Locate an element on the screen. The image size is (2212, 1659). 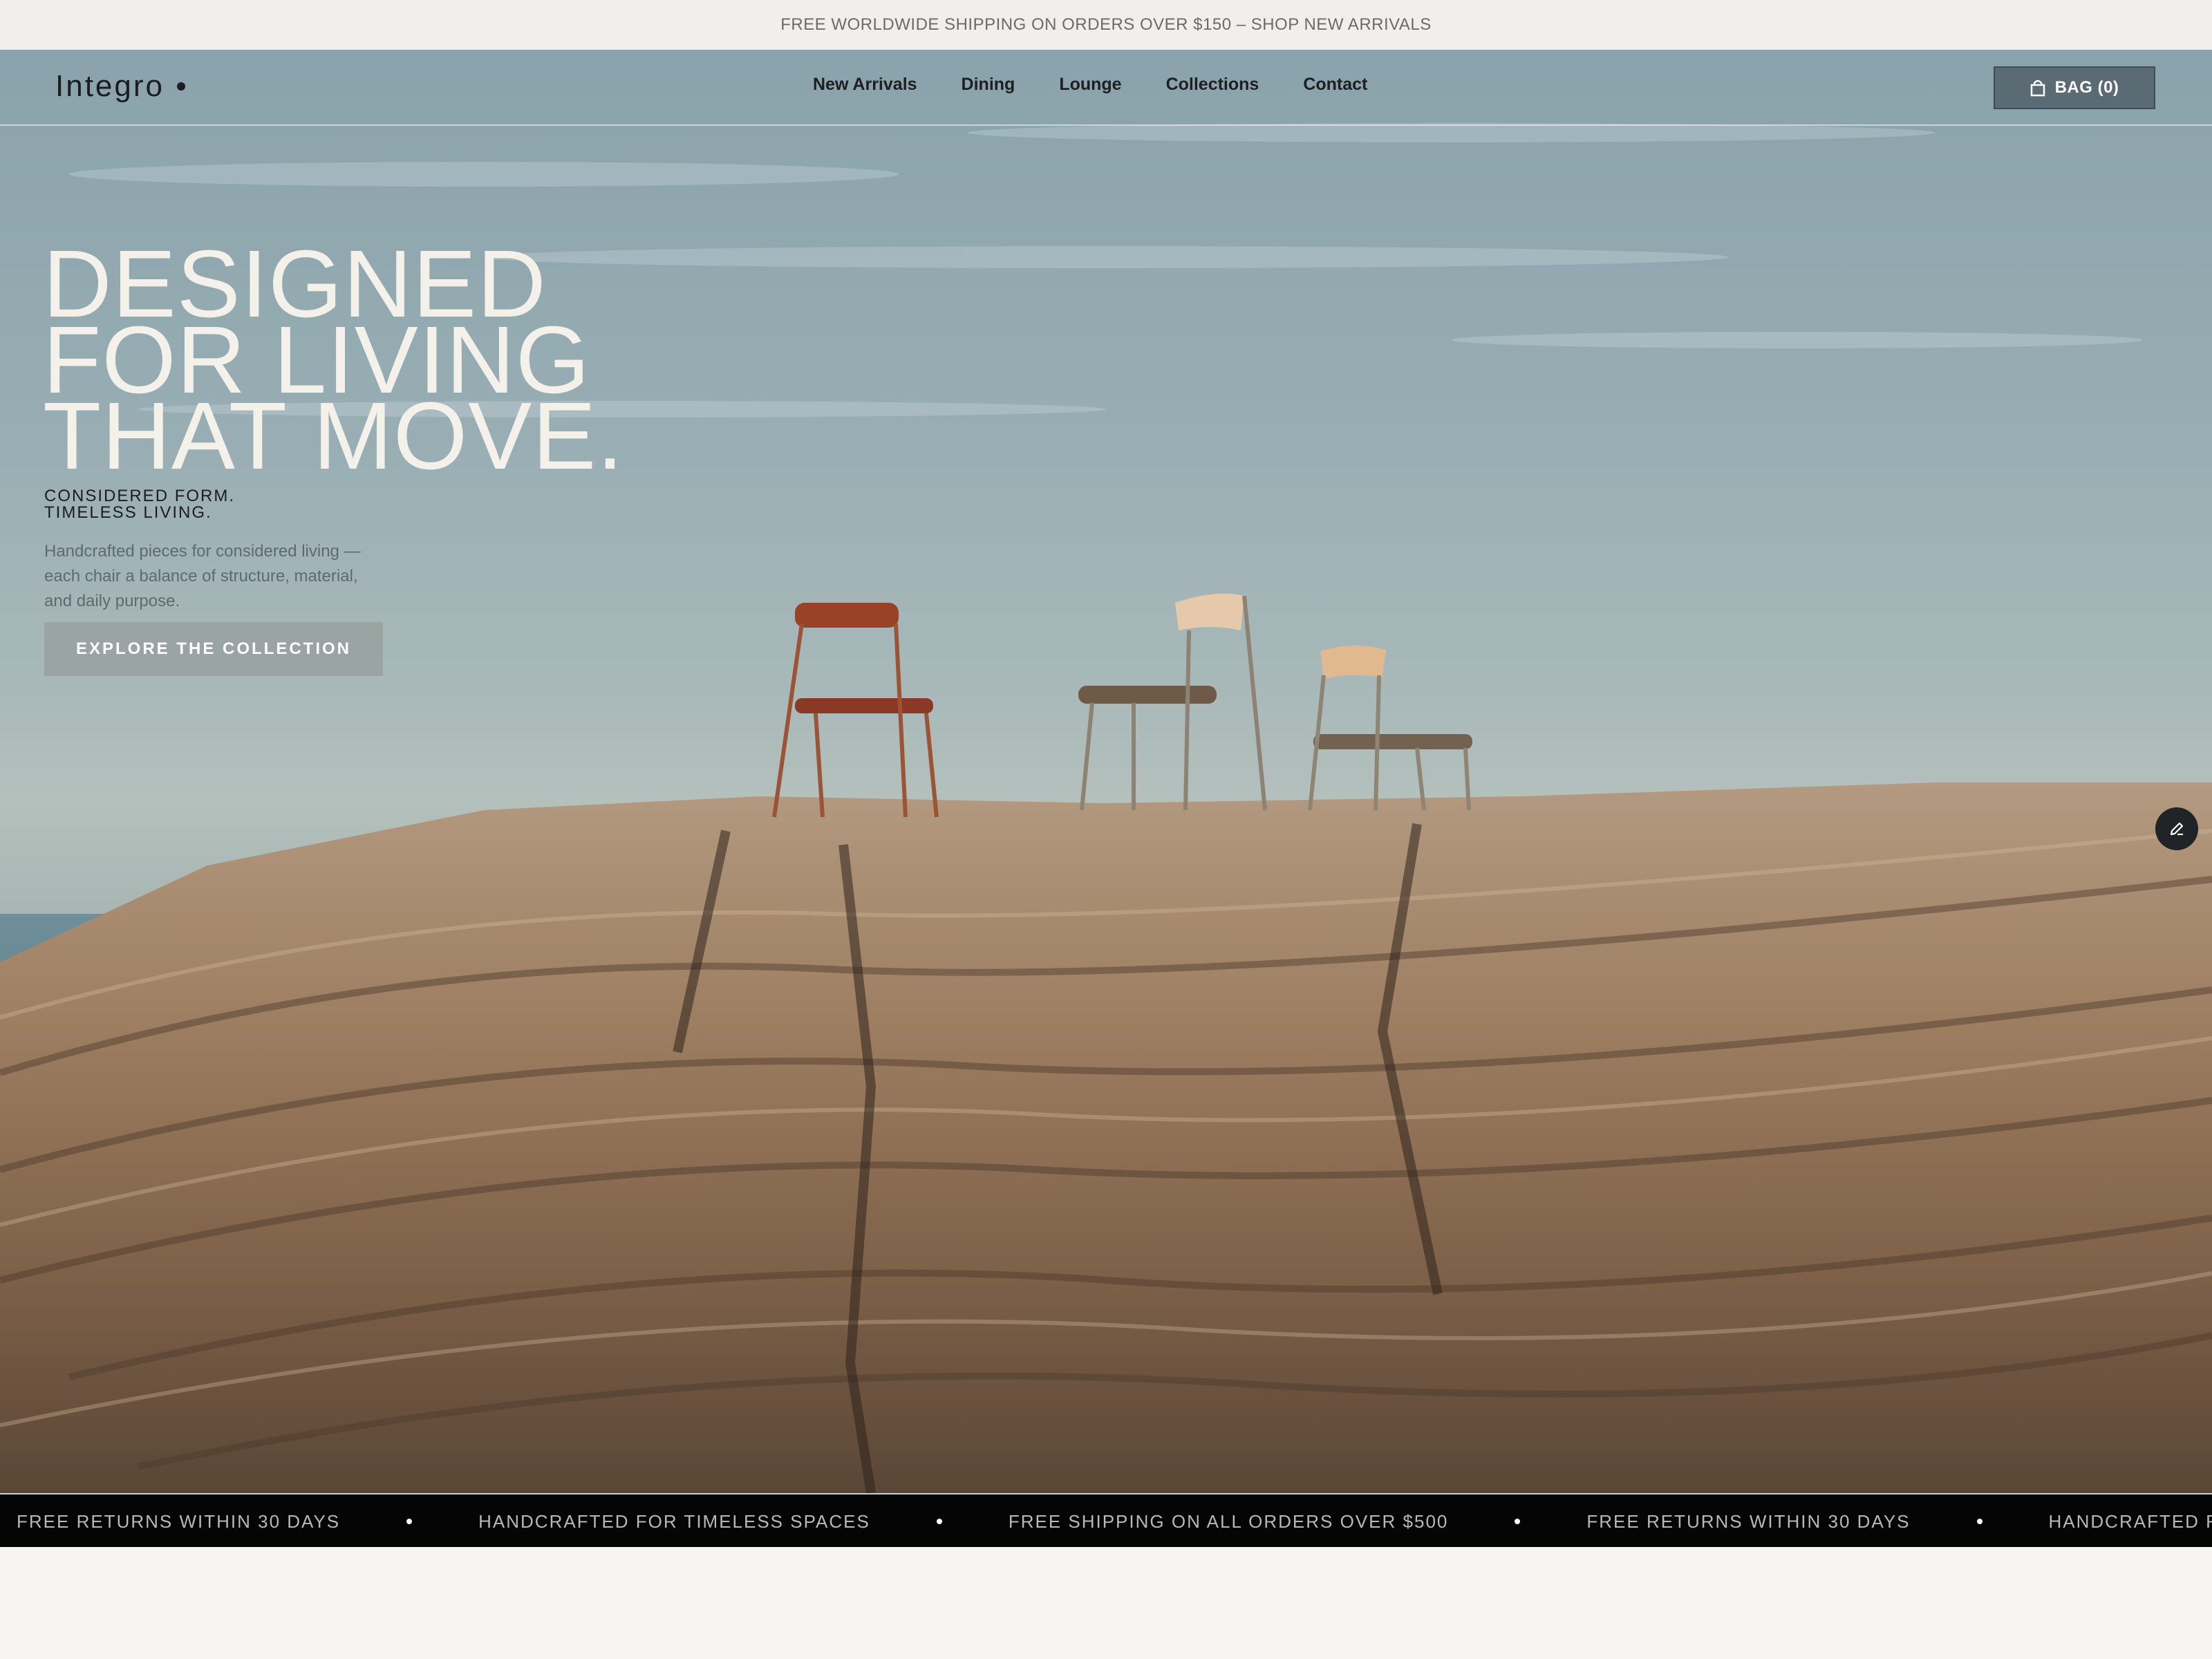
tagline-line-1: CONSIDERED FORM. is located at coordinates (140, 496).